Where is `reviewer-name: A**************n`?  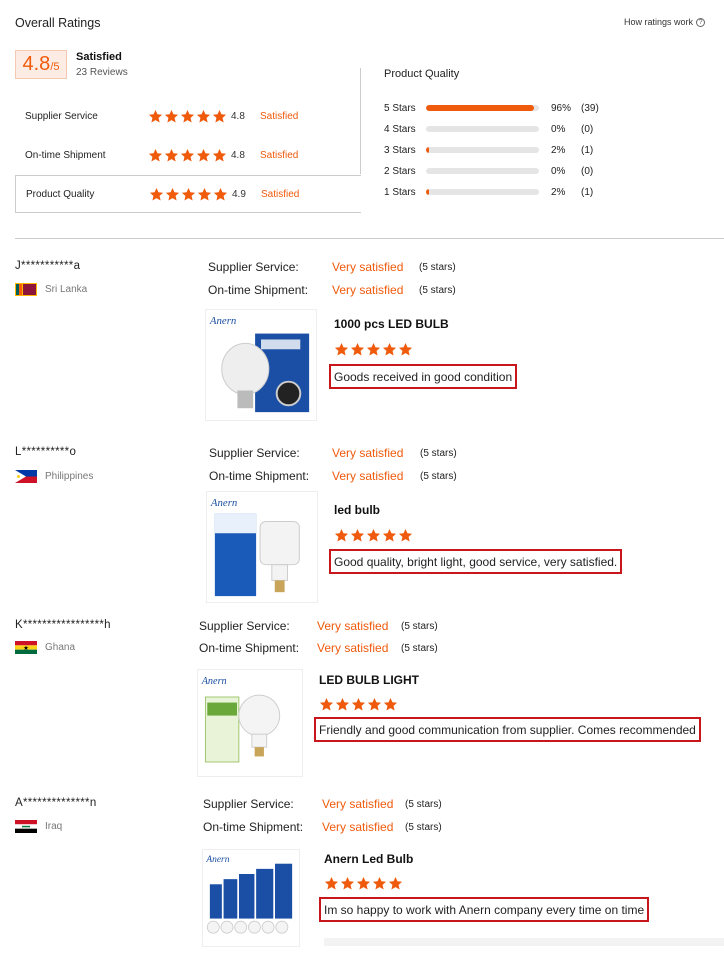 reviewer-name: A**************n is located at coordinates (56, 803).